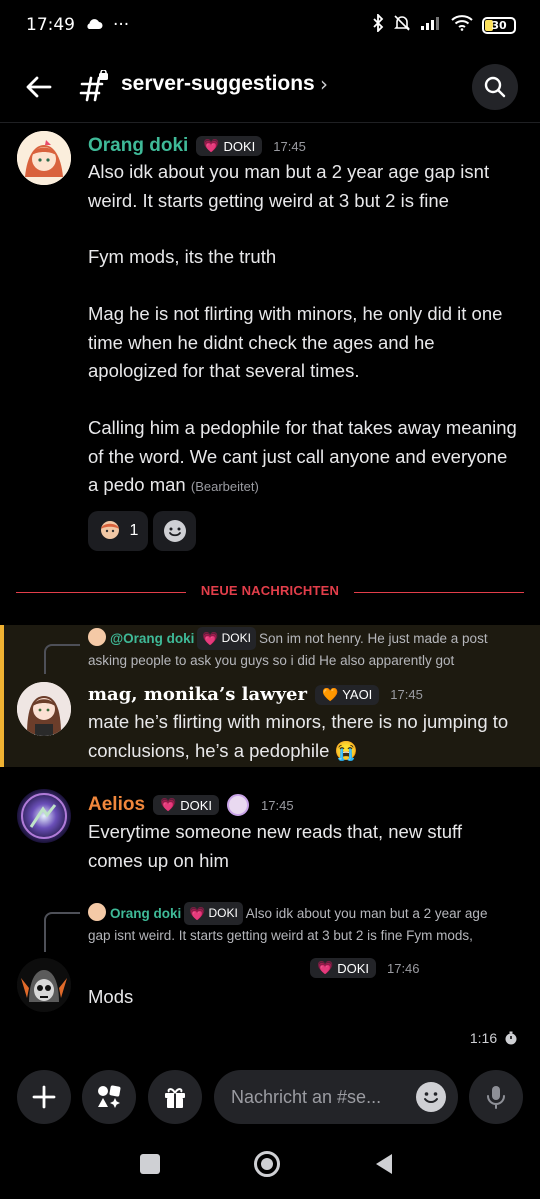 The image size is (540, 1199). I want to click on reply-text: Son im not henry. He just made a post, so click(373, 638).